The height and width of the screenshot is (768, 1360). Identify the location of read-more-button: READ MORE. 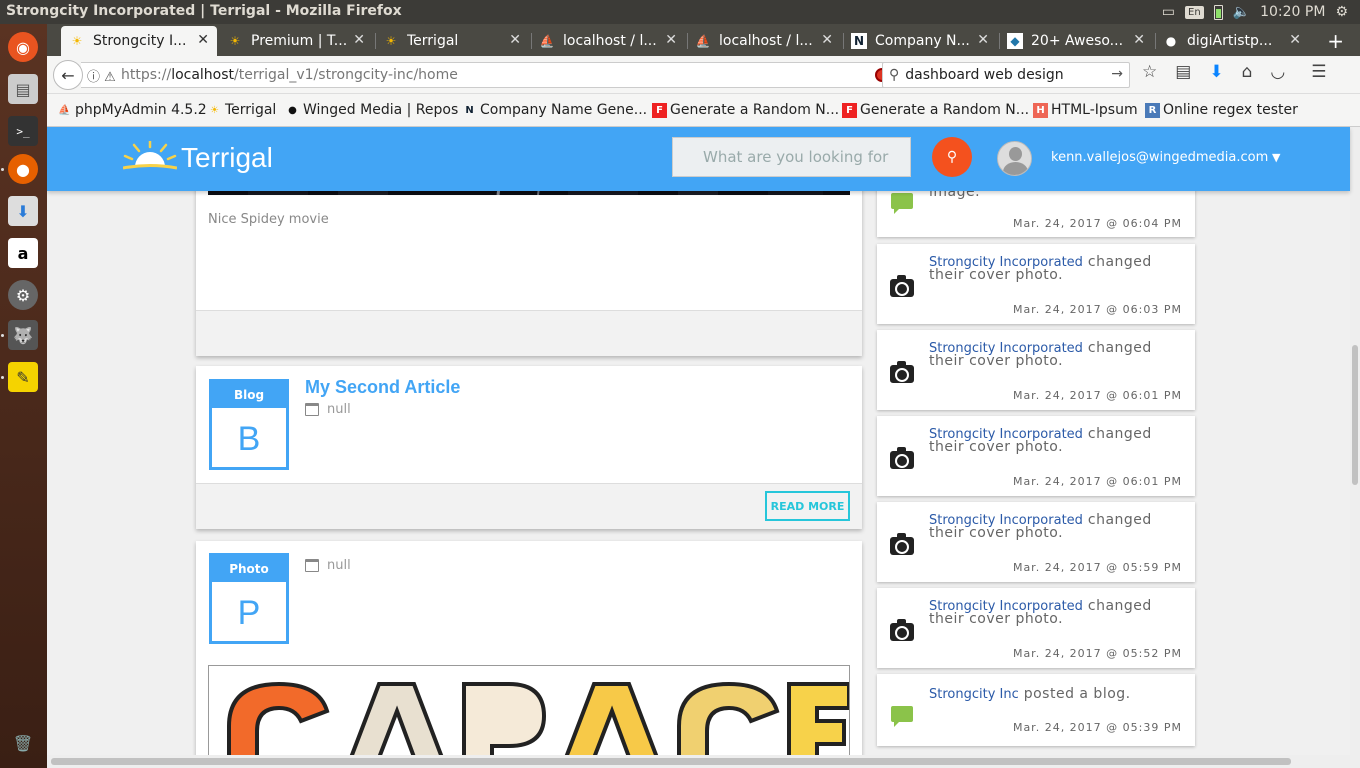
(807, 506).